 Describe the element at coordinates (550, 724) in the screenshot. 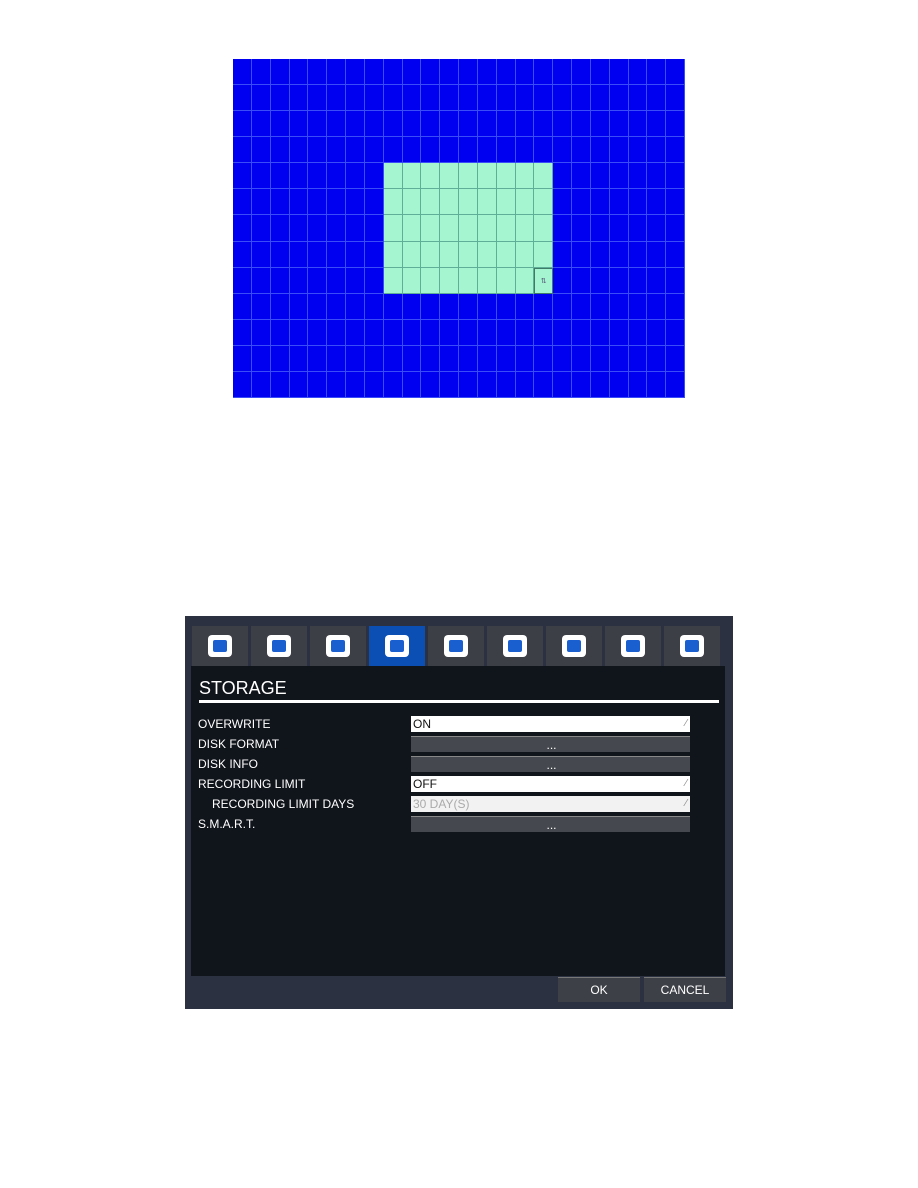

I see `setting-select: ON ⁄` at that location.